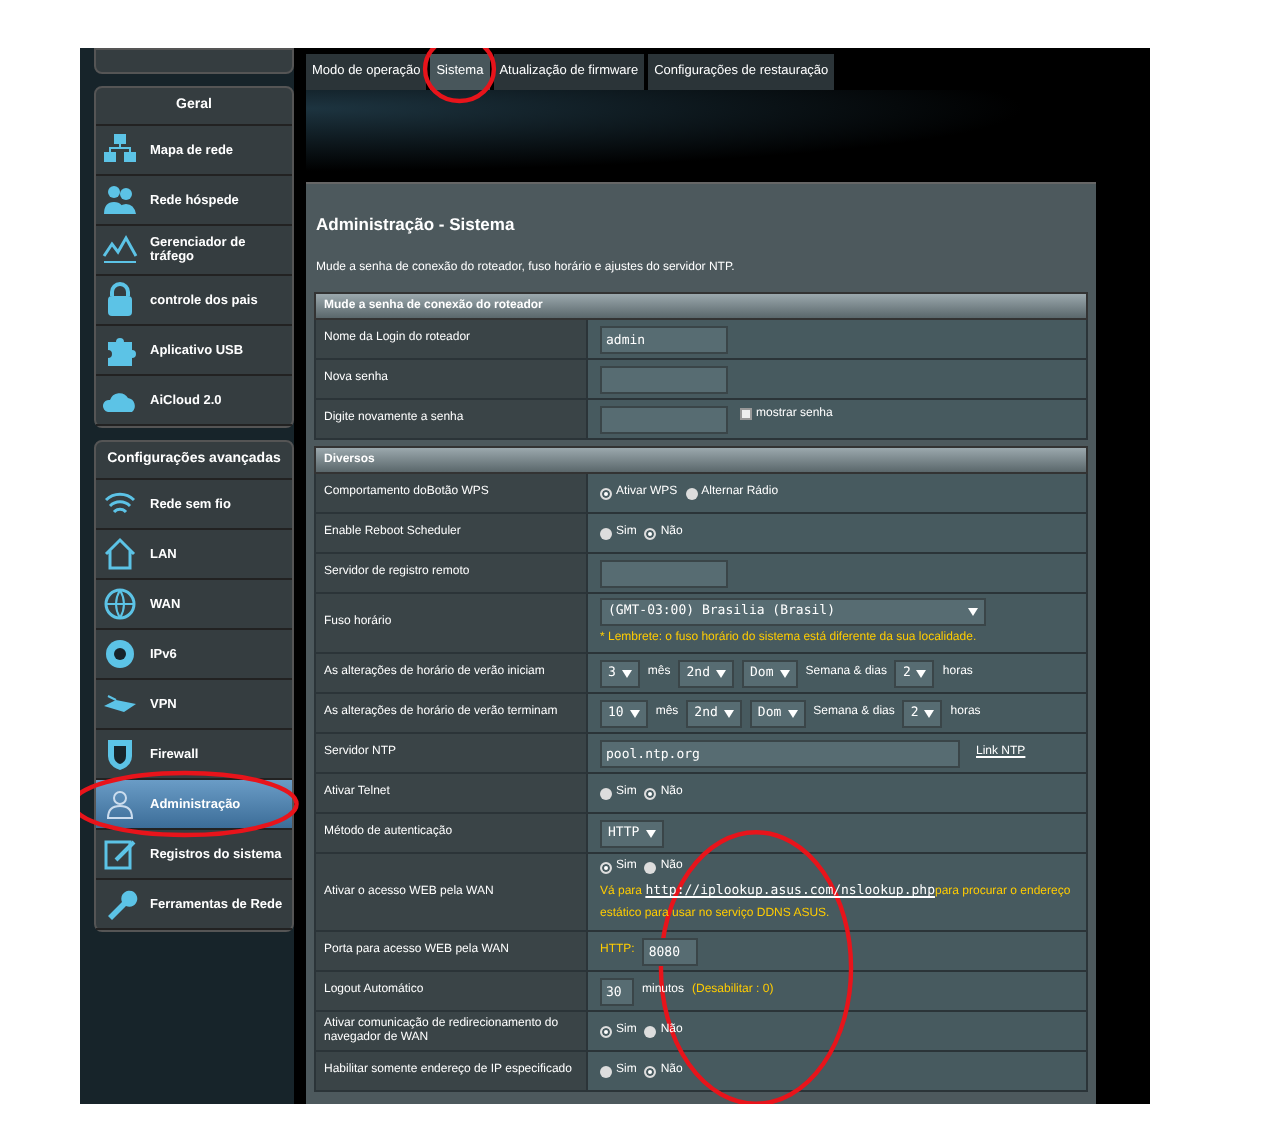 Image resolution: width=1280 pixels, height=1148 pixels. What do you see at coordinates (416, 225) in the screenshot?
I see `panel-title: Administração - Sistema` at bounding box center [416, 225].